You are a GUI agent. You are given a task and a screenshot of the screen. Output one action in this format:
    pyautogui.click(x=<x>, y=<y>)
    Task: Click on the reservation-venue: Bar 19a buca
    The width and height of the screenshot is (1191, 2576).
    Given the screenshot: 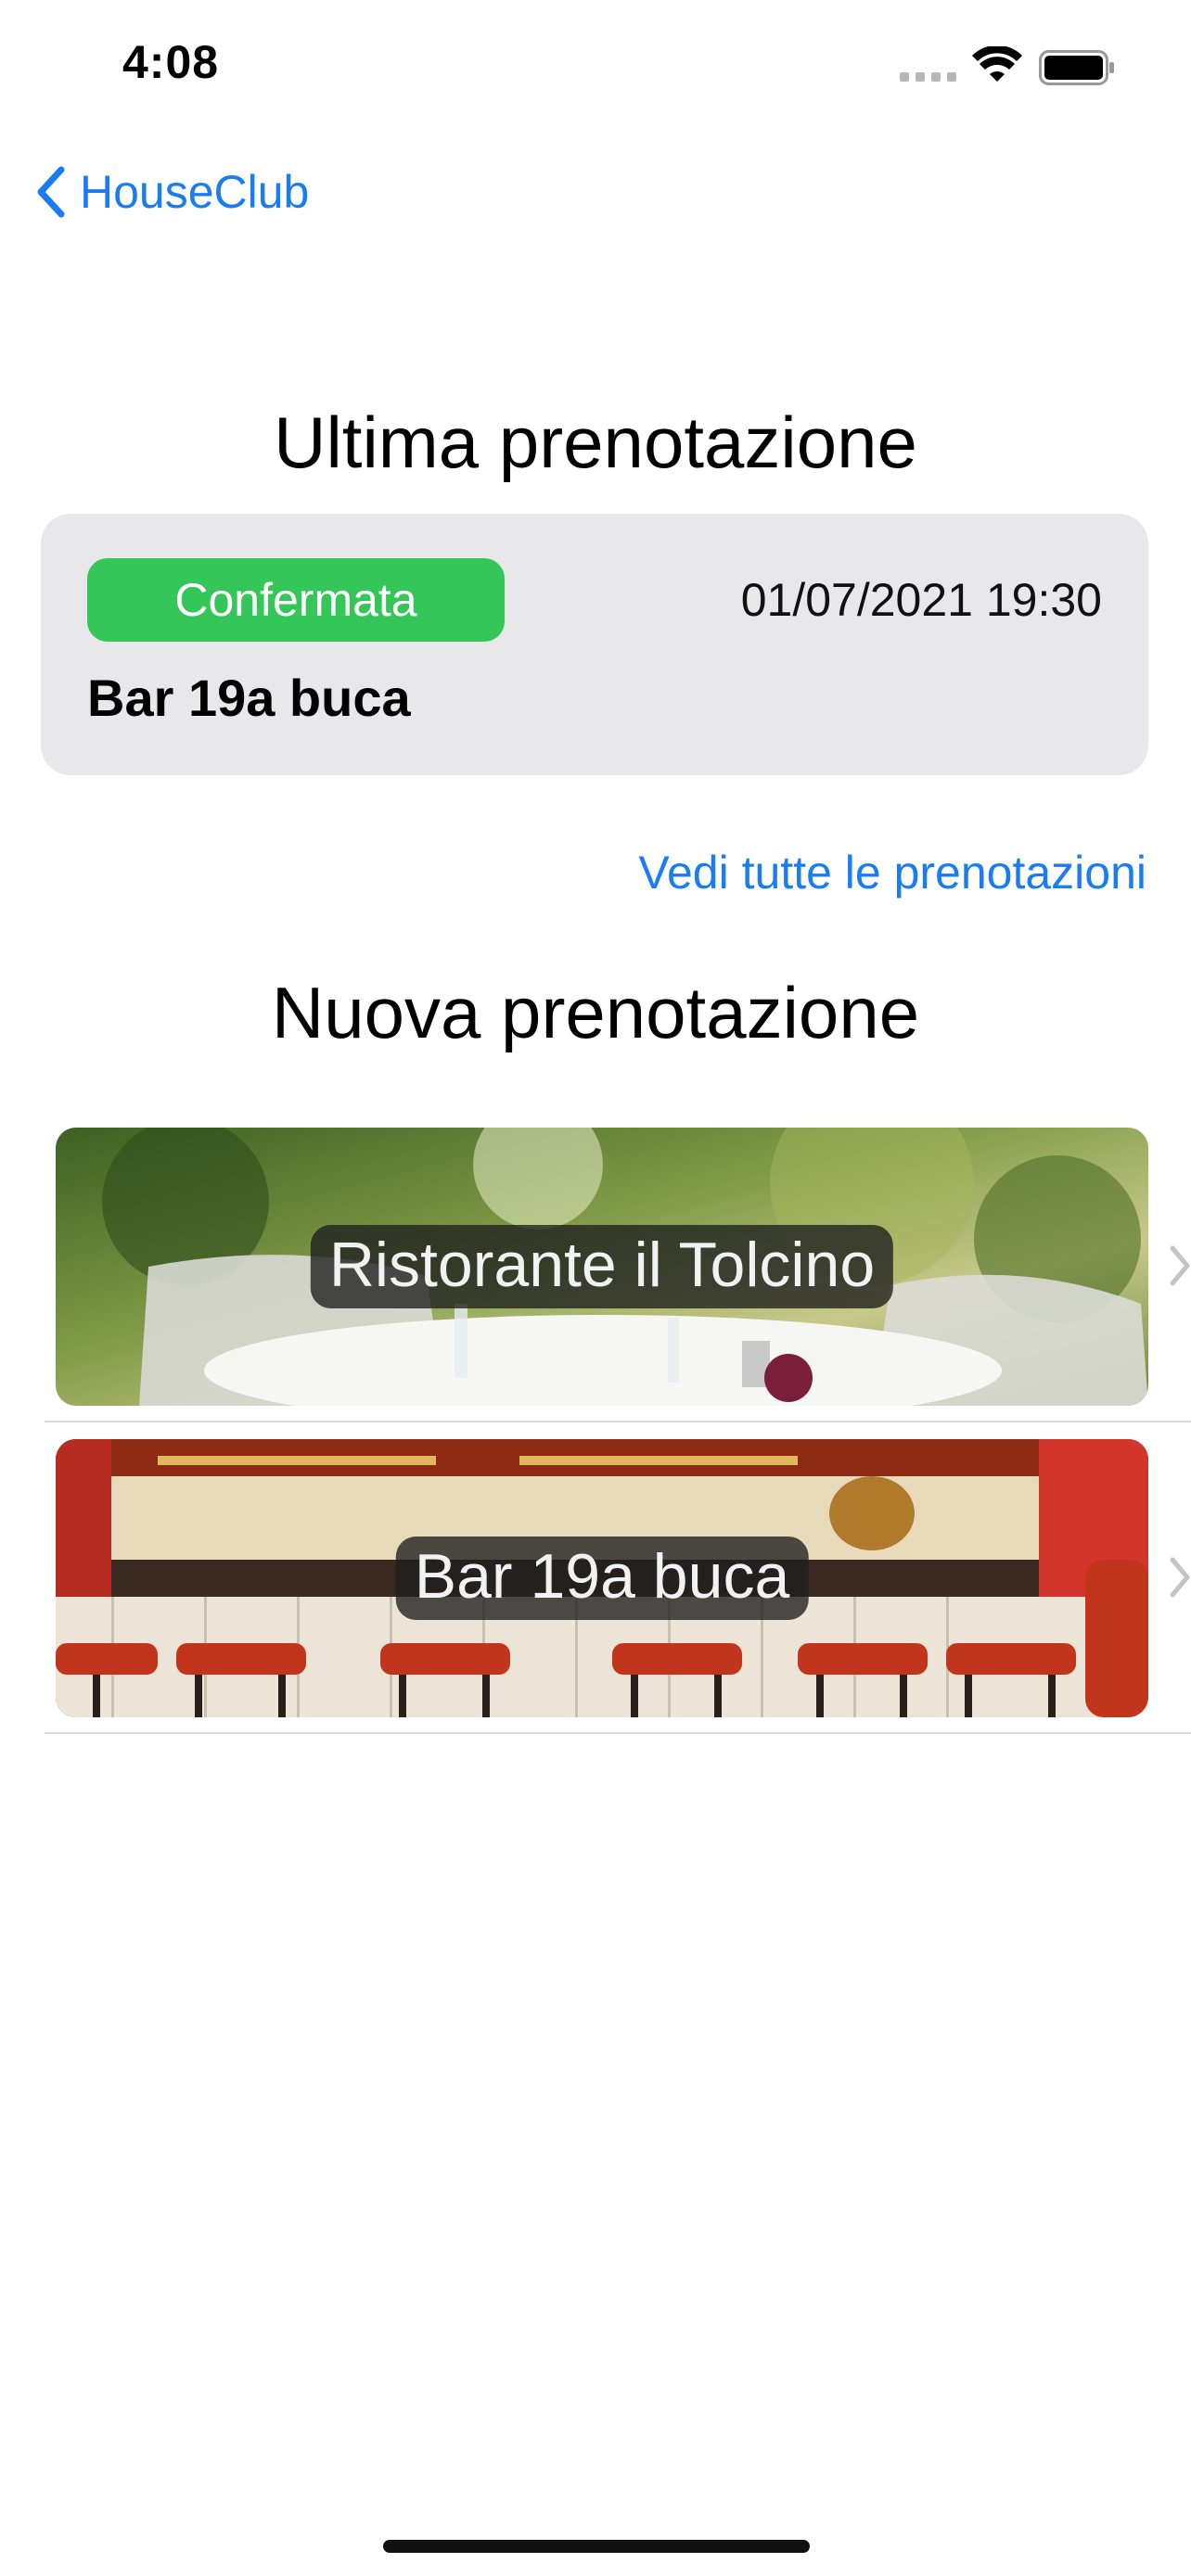 What is the action you would take?
    pyautogui.click(x=249, y=698)
    